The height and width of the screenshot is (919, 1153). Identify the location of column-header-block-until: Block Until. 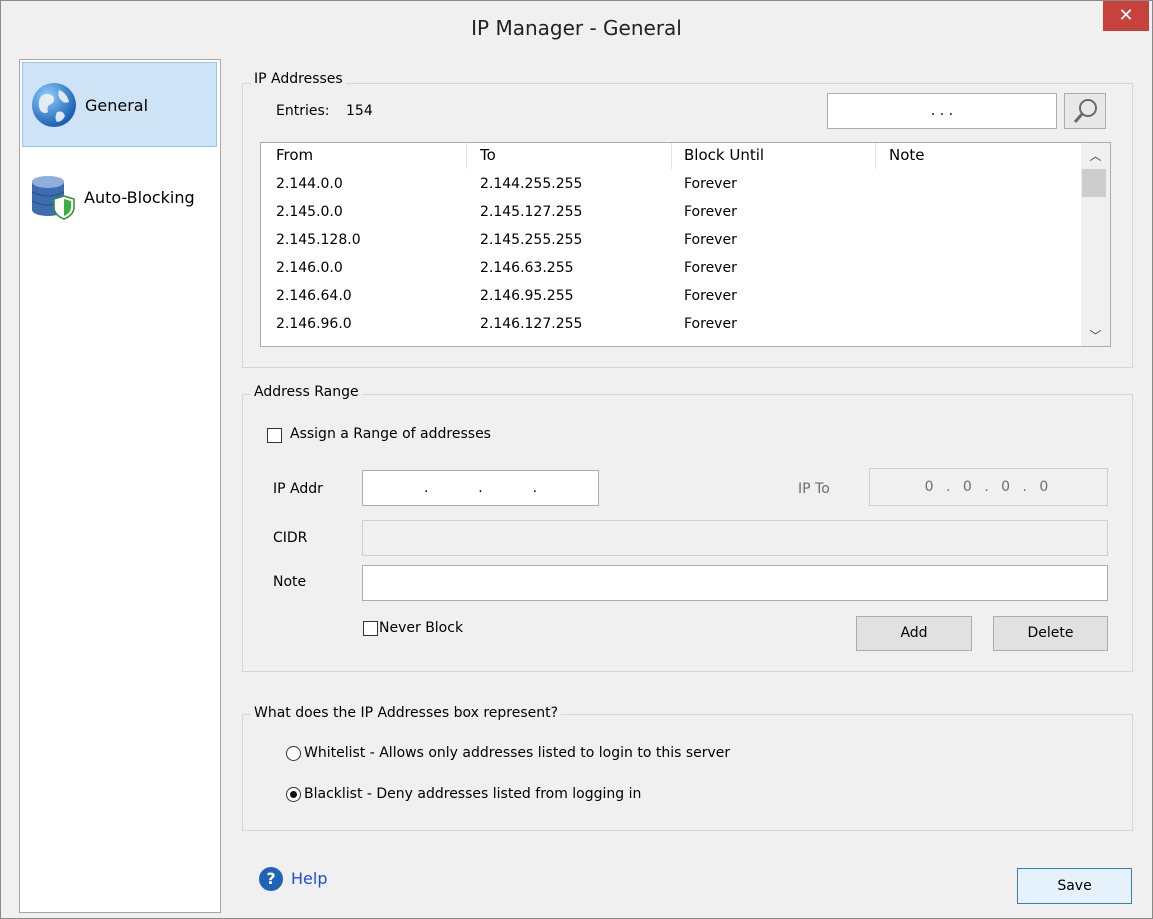
(724, 155).